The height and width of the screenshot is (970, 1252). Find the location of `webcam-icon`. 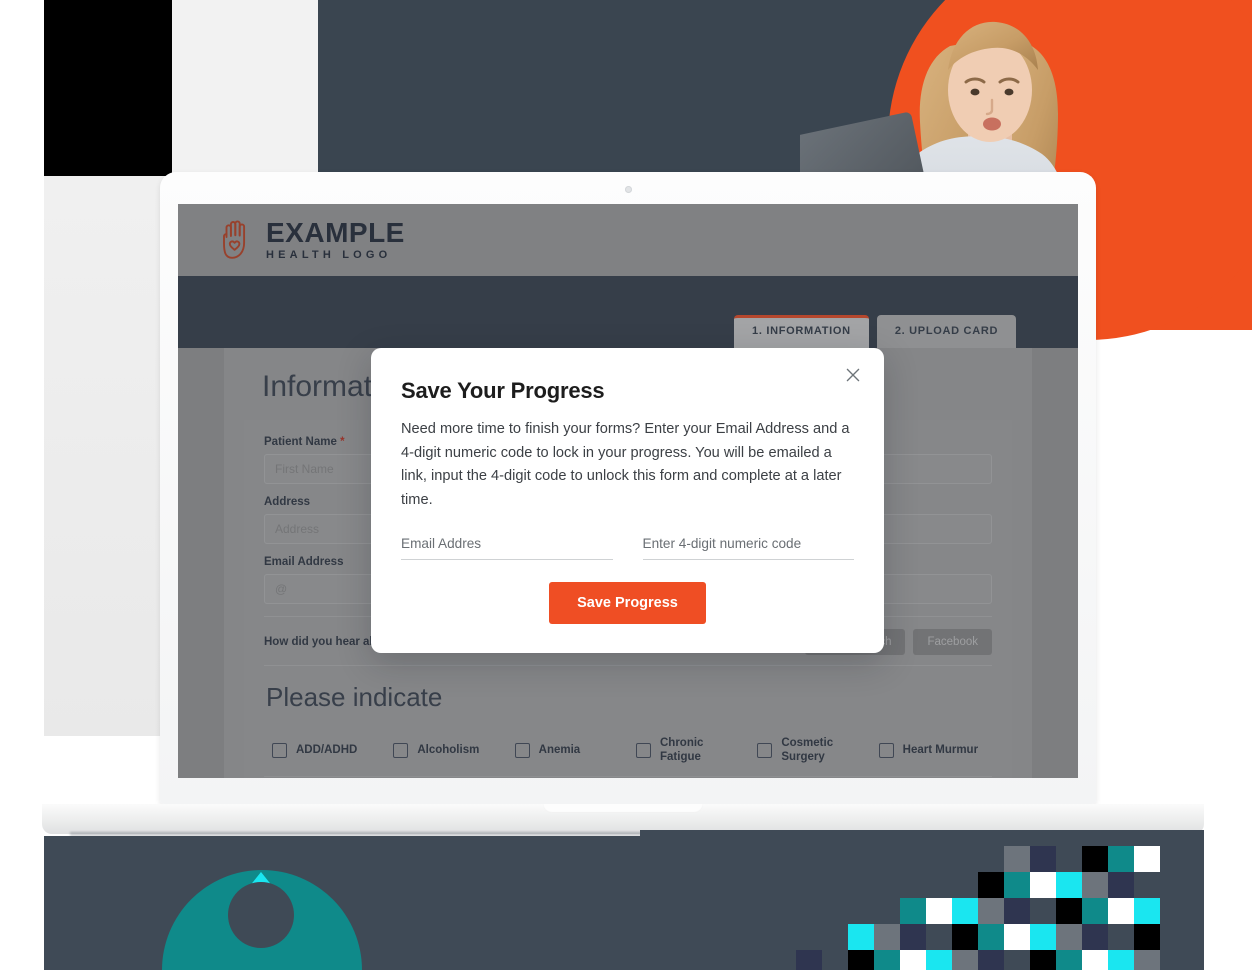

webcam-icon is located at coordinates (628, 189).